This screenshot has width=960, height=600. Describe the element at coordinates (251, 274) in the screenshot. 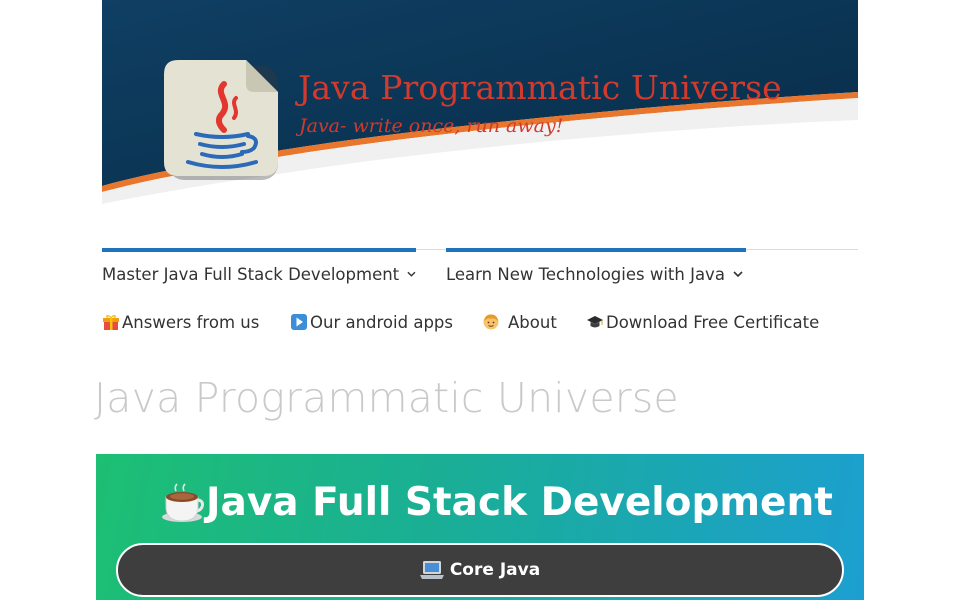

I see `nav-item-label: Master Java Full Stack Development` at that location.